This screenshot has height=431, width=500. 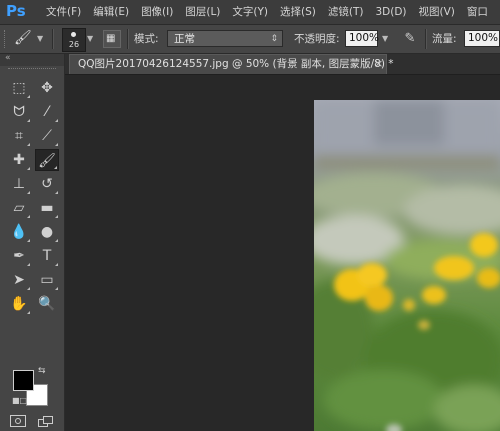 I want to click on tools-panel-header: «, so click(x=32, y=59).